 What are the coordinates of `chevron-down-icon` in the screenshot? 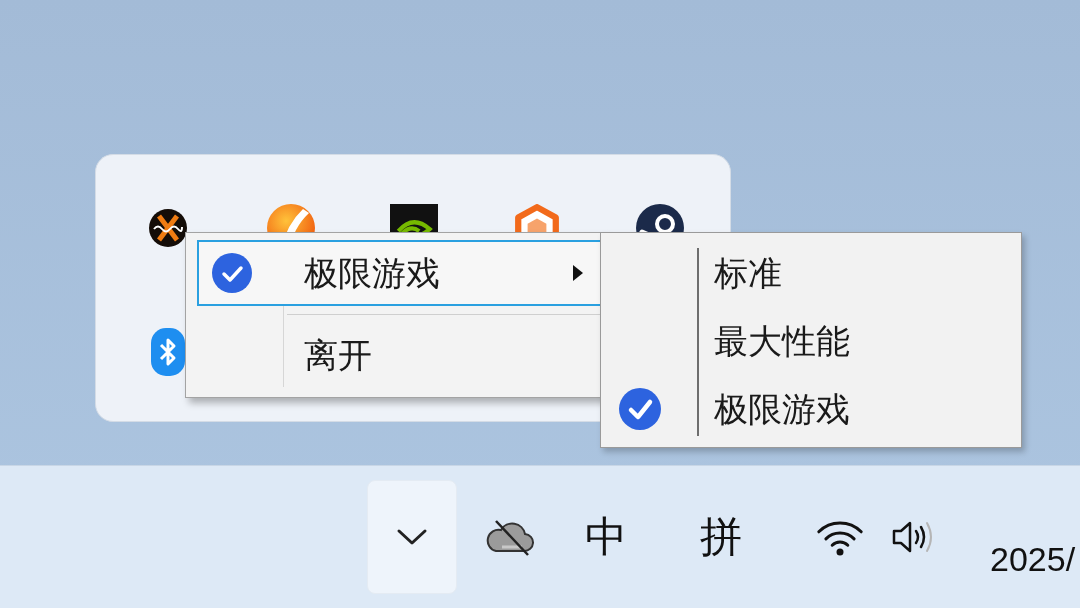 It's located at (412, 537).